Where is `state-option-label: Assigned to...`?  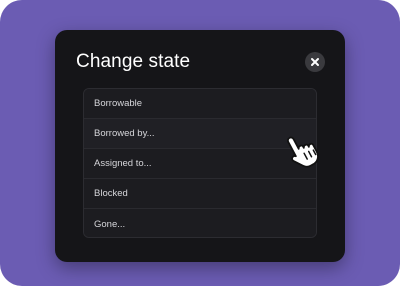
state-option-label: Assigned to... is located at coordinates (123, 163).